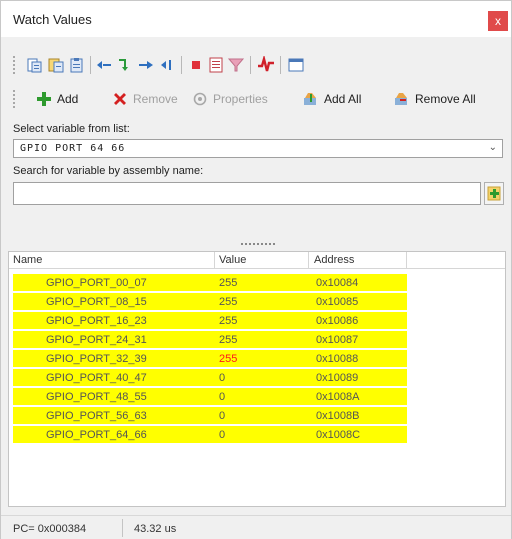  What do you see at coordinates (236, 65) in the screenshot?
I see `filter-icon` at bounding box center [236, 65].